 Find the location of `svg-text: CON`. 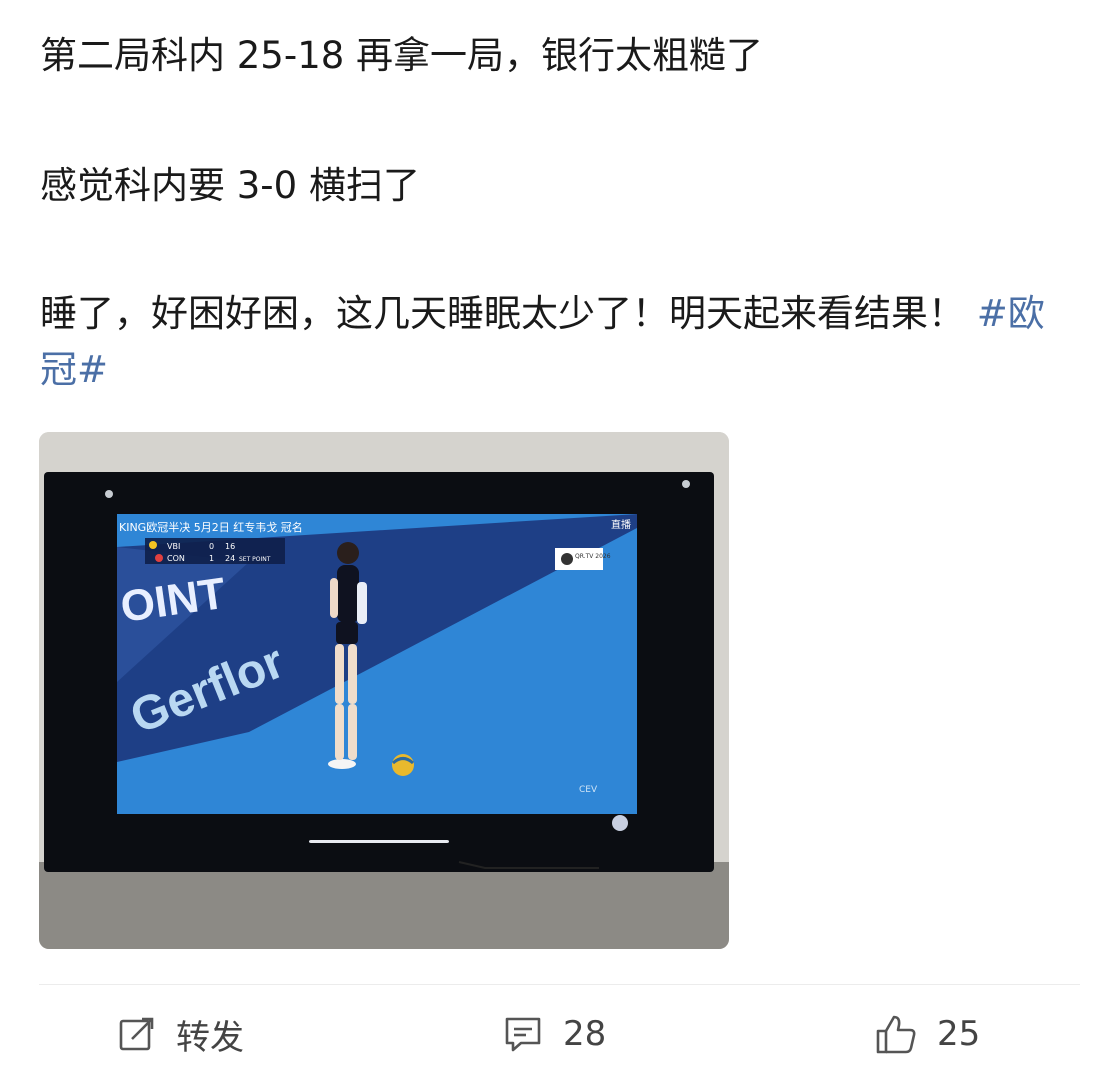

svg-text: CON is located at coordinates (176, 558).